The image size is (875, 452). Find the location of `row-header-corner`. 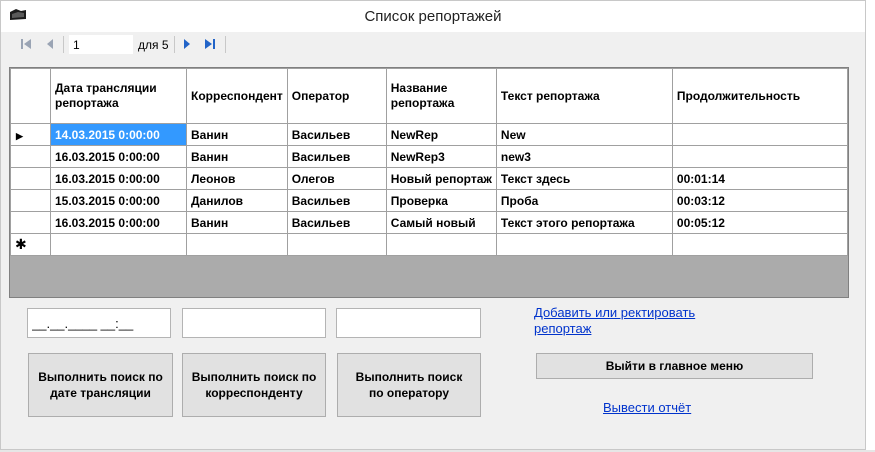

row-header-corner is located at coordinates (30, 96).